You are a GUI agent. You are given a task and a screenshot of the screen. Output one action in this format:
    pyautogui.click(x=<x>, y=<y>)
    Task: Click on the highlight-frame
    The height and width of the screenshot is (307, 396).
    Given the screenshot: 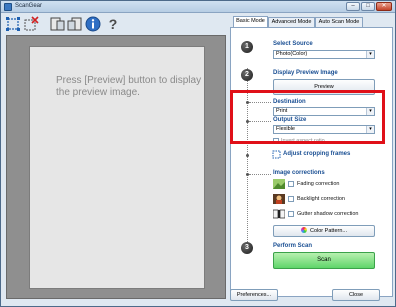 What is the action you would take?
    pyautogui.click(x=307, y=117)
    